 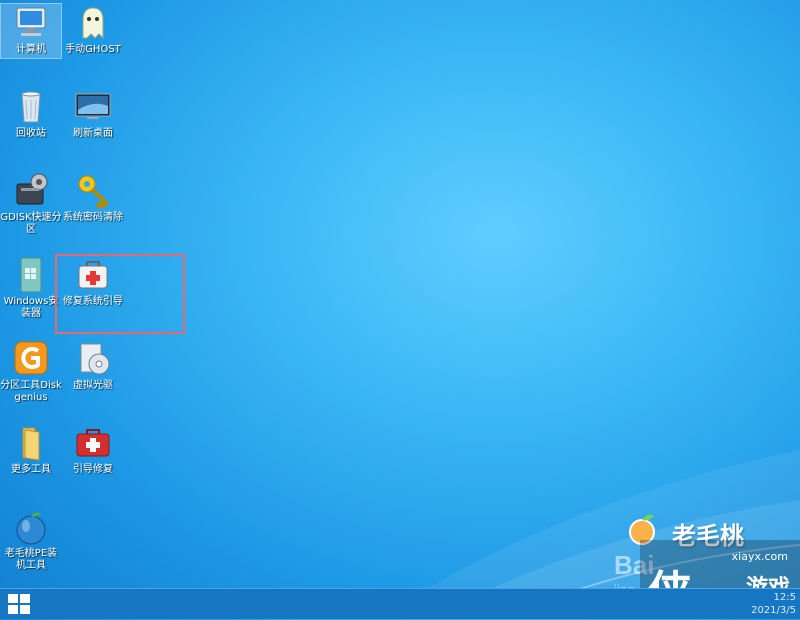 I want to click on desktop-icon-password-clear: 系统密码清除, so click(x=93, y=198).